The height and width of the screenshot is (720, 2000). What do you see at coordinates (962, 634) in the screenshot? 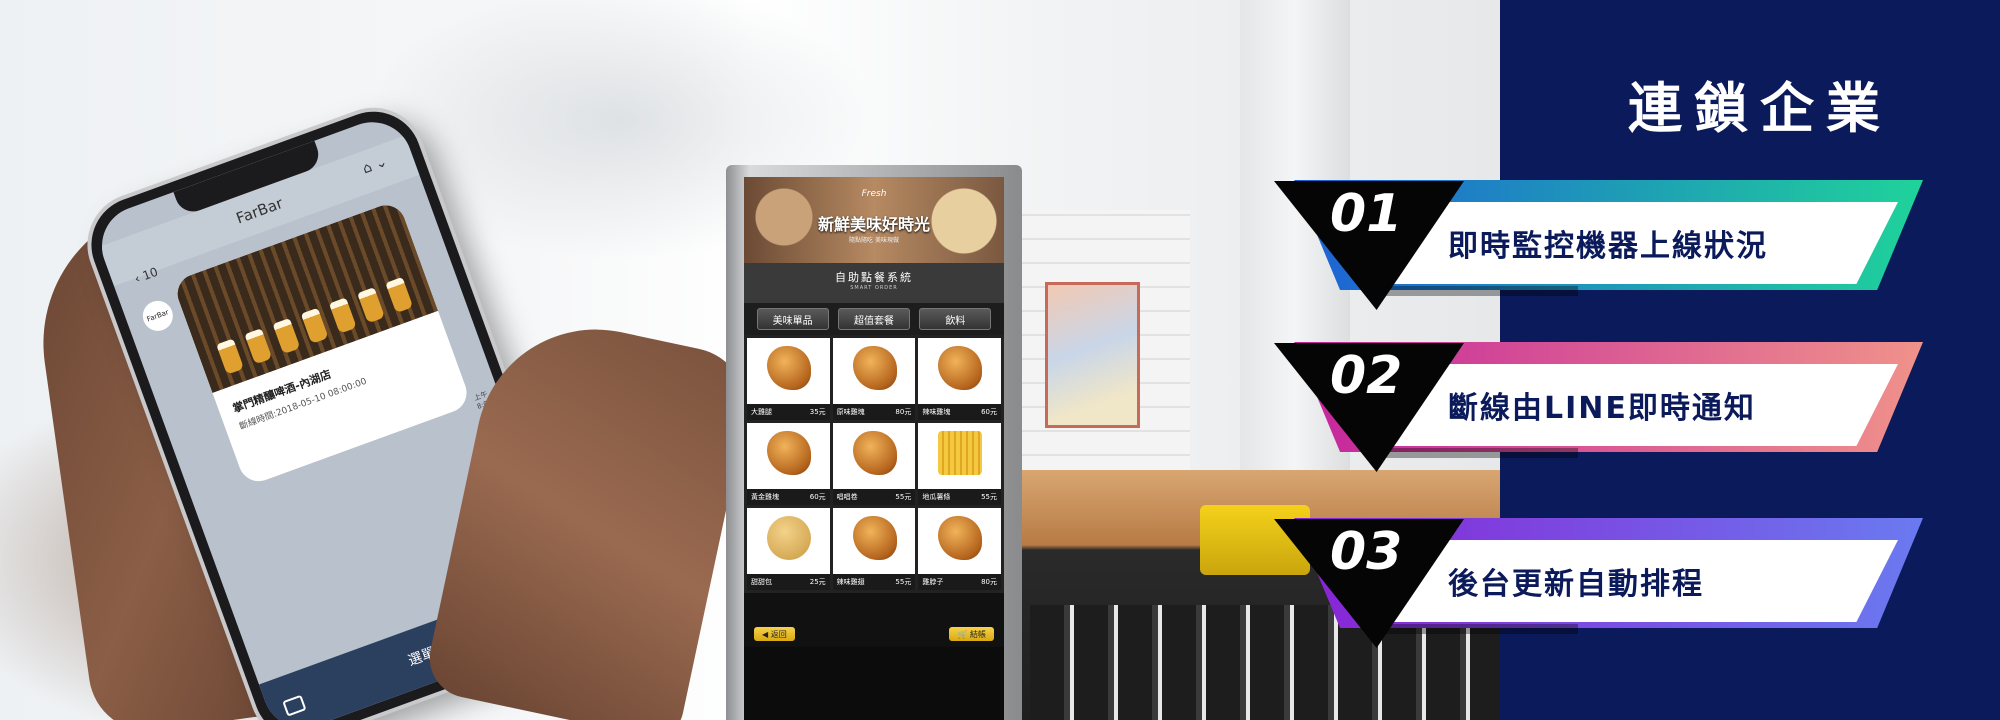
I see `cart-icon: 🛒` at bounding box center [962, 634].